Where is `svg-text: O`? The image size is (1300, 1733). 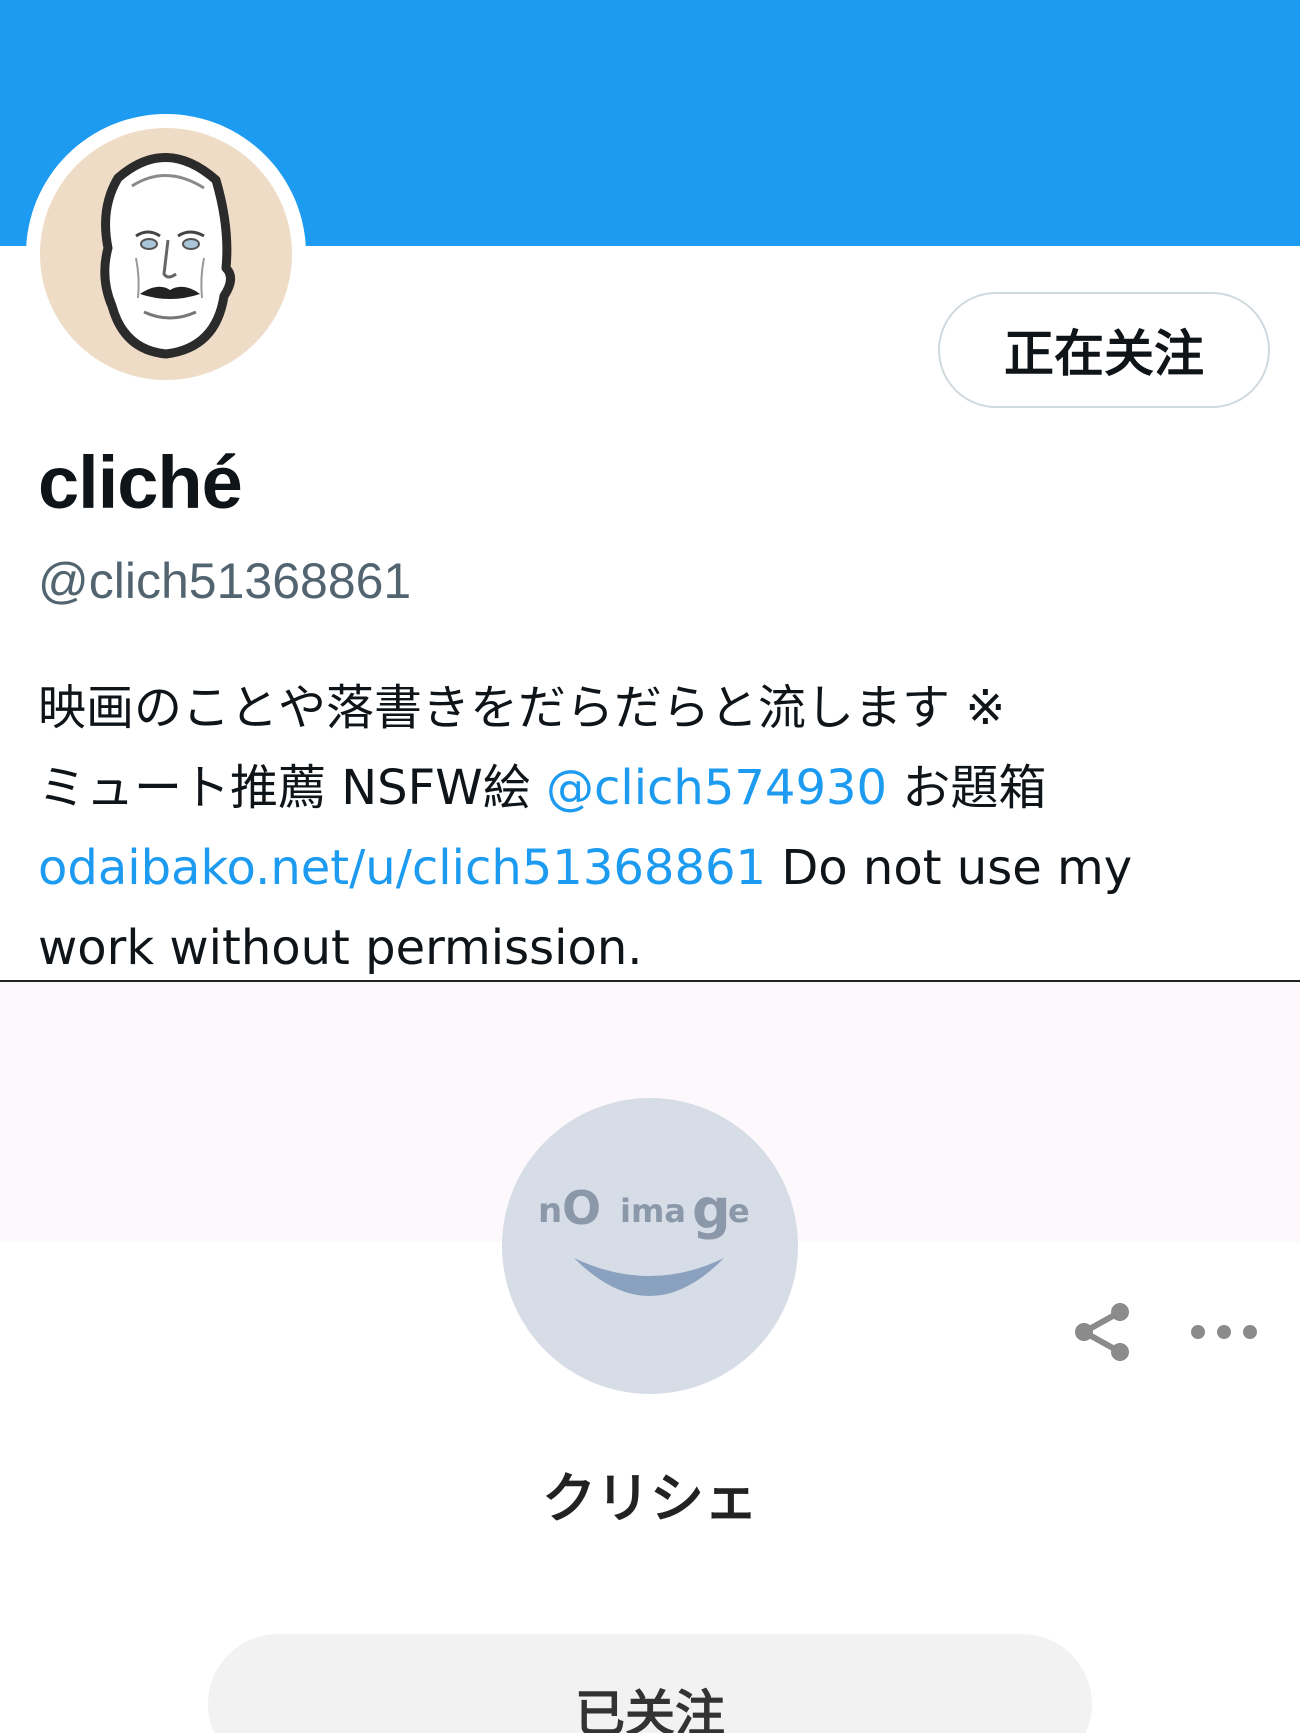 svg-text: O is located at coordinates (581, 1208).